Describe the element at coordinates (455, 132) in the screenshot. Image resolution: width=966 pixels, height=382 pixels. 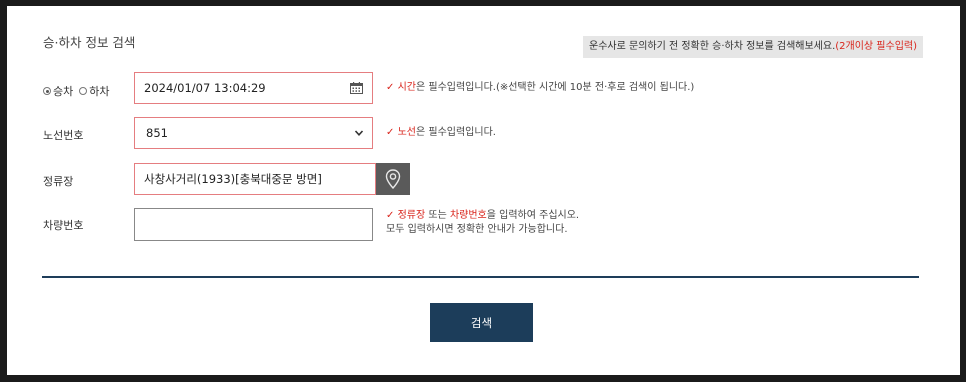
I see `route-hint-text: 은 필수입력입니다.` at that location.